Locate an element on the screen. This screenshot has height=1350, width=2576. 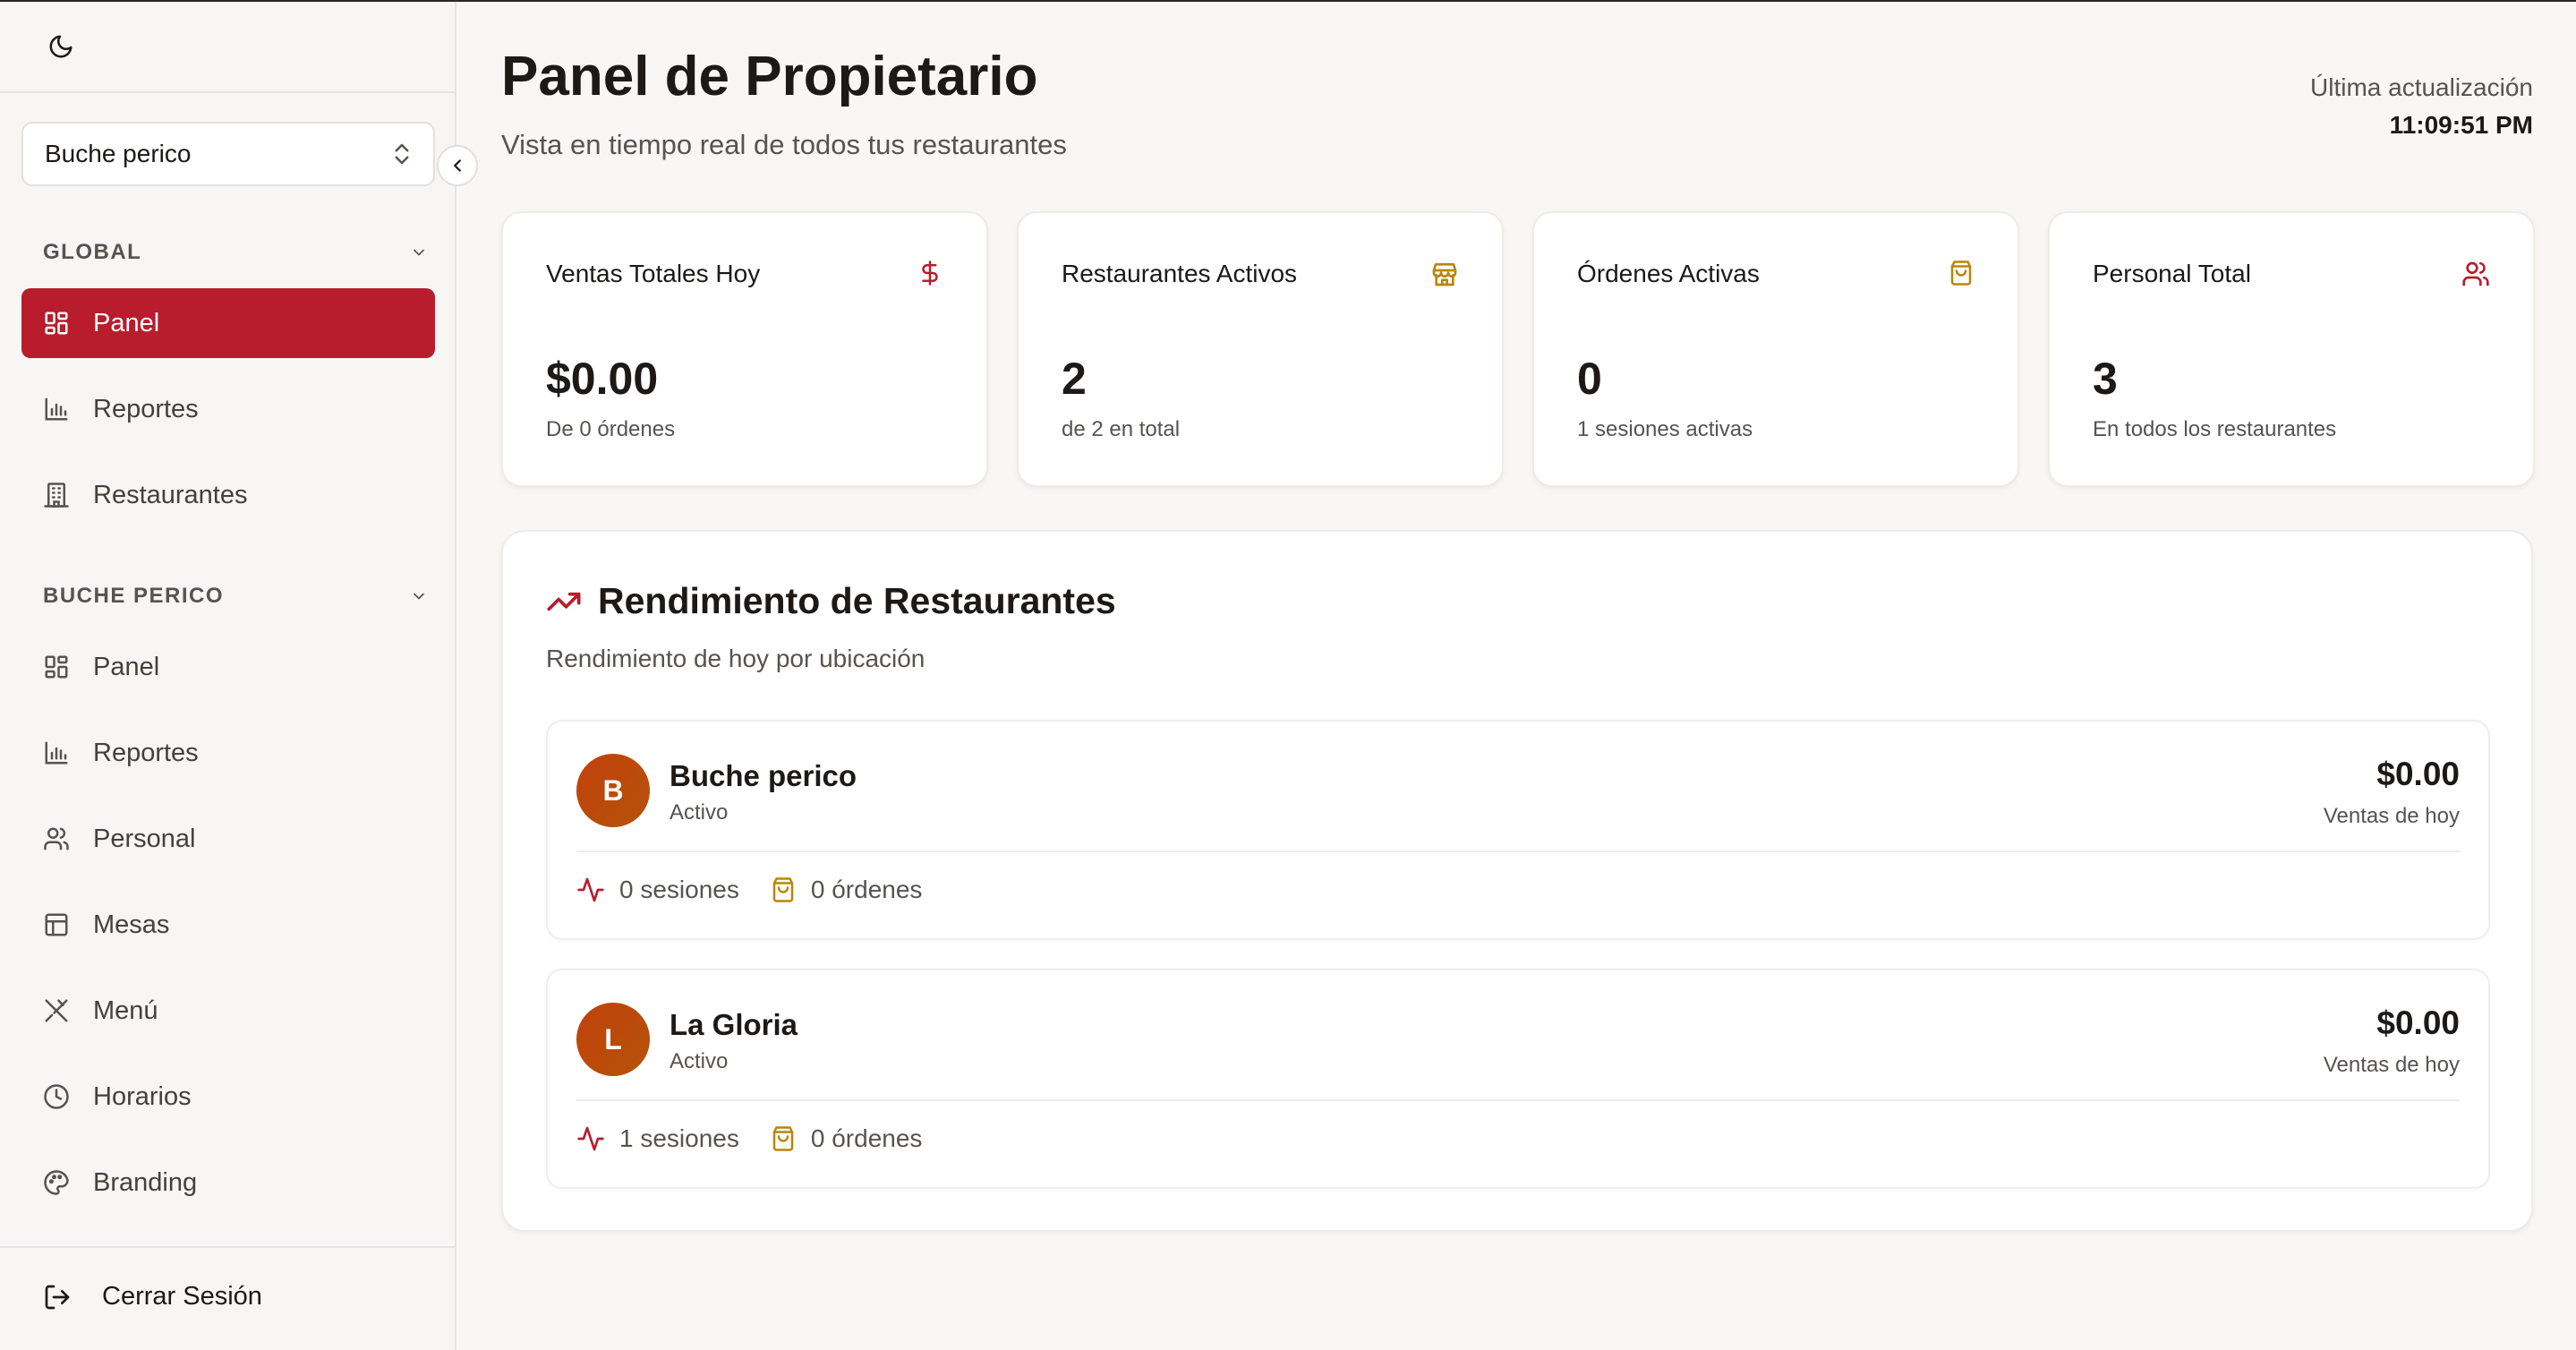
stat-card-sales: Ventas Totales Hoy $0.00 De 0 órdenes is located at coordinates (744, 349).